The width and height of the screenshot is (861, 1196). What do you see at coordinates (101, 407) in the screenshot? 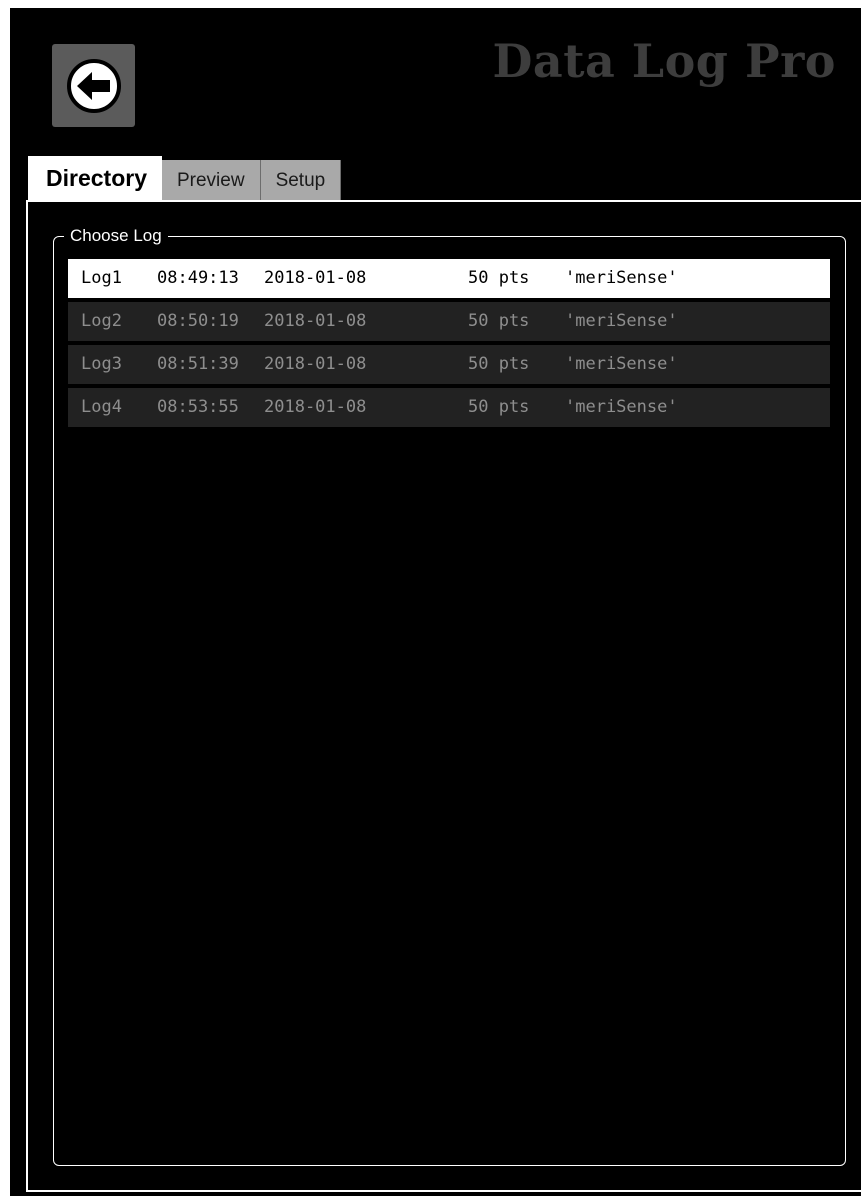
I see `log-name: Log4` at bounding box center [101, 407].